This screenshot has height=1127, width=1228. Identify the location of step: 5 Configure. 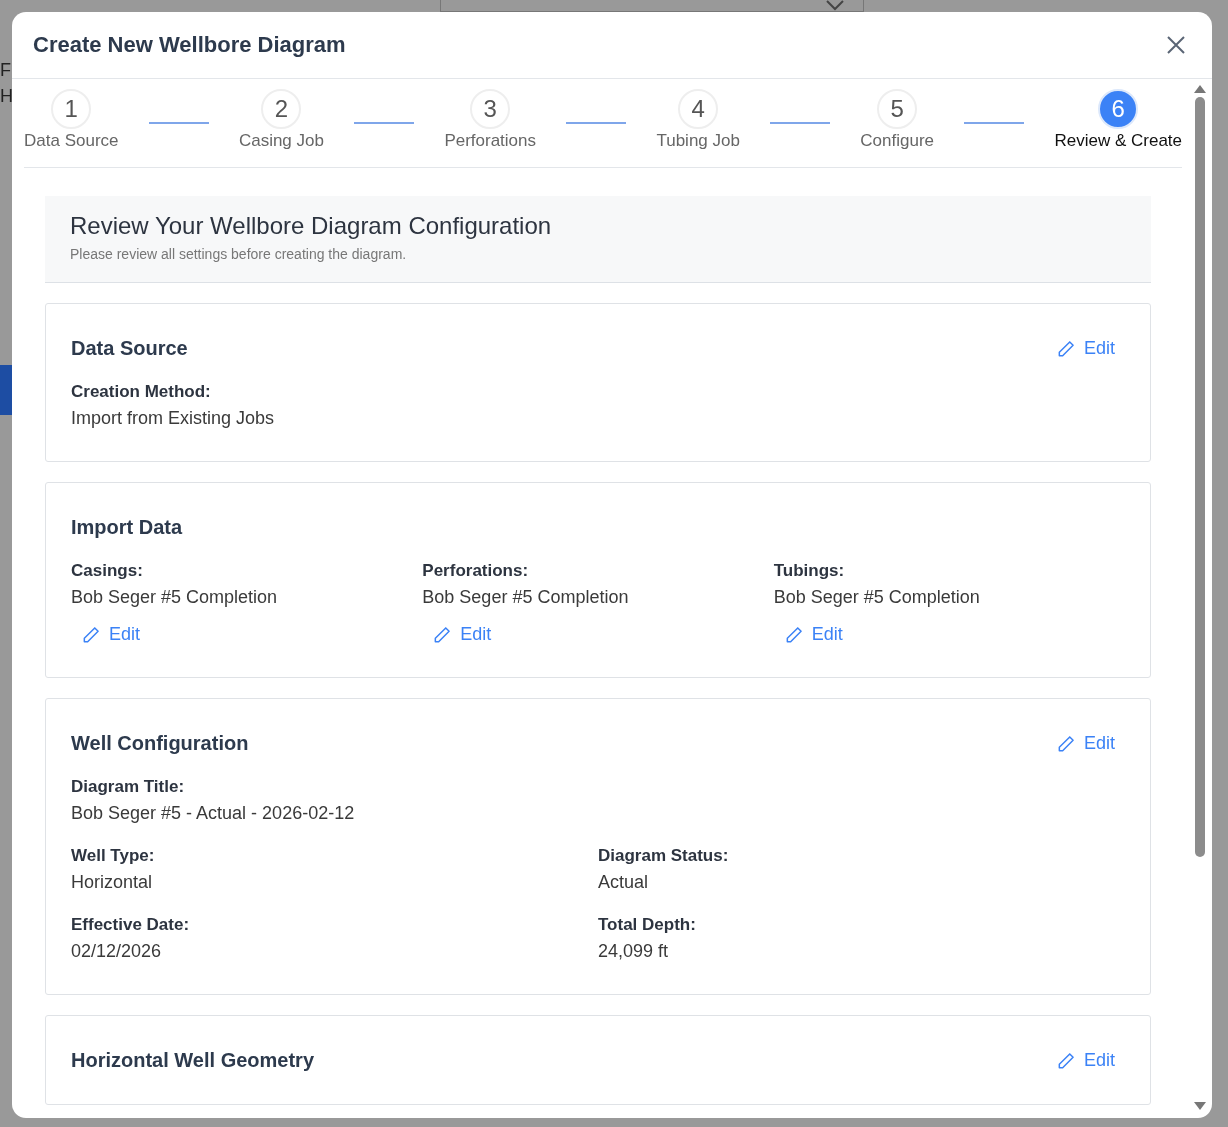
(897, 120).